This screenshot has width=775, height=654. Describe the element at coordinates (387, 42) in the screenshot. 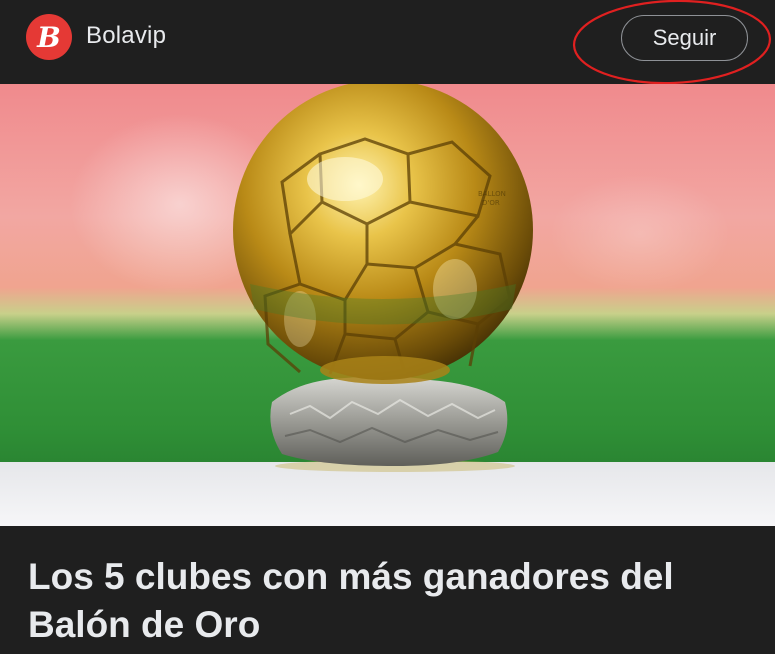

I see `publisher-header: B Bolavip Seguir` at that location.